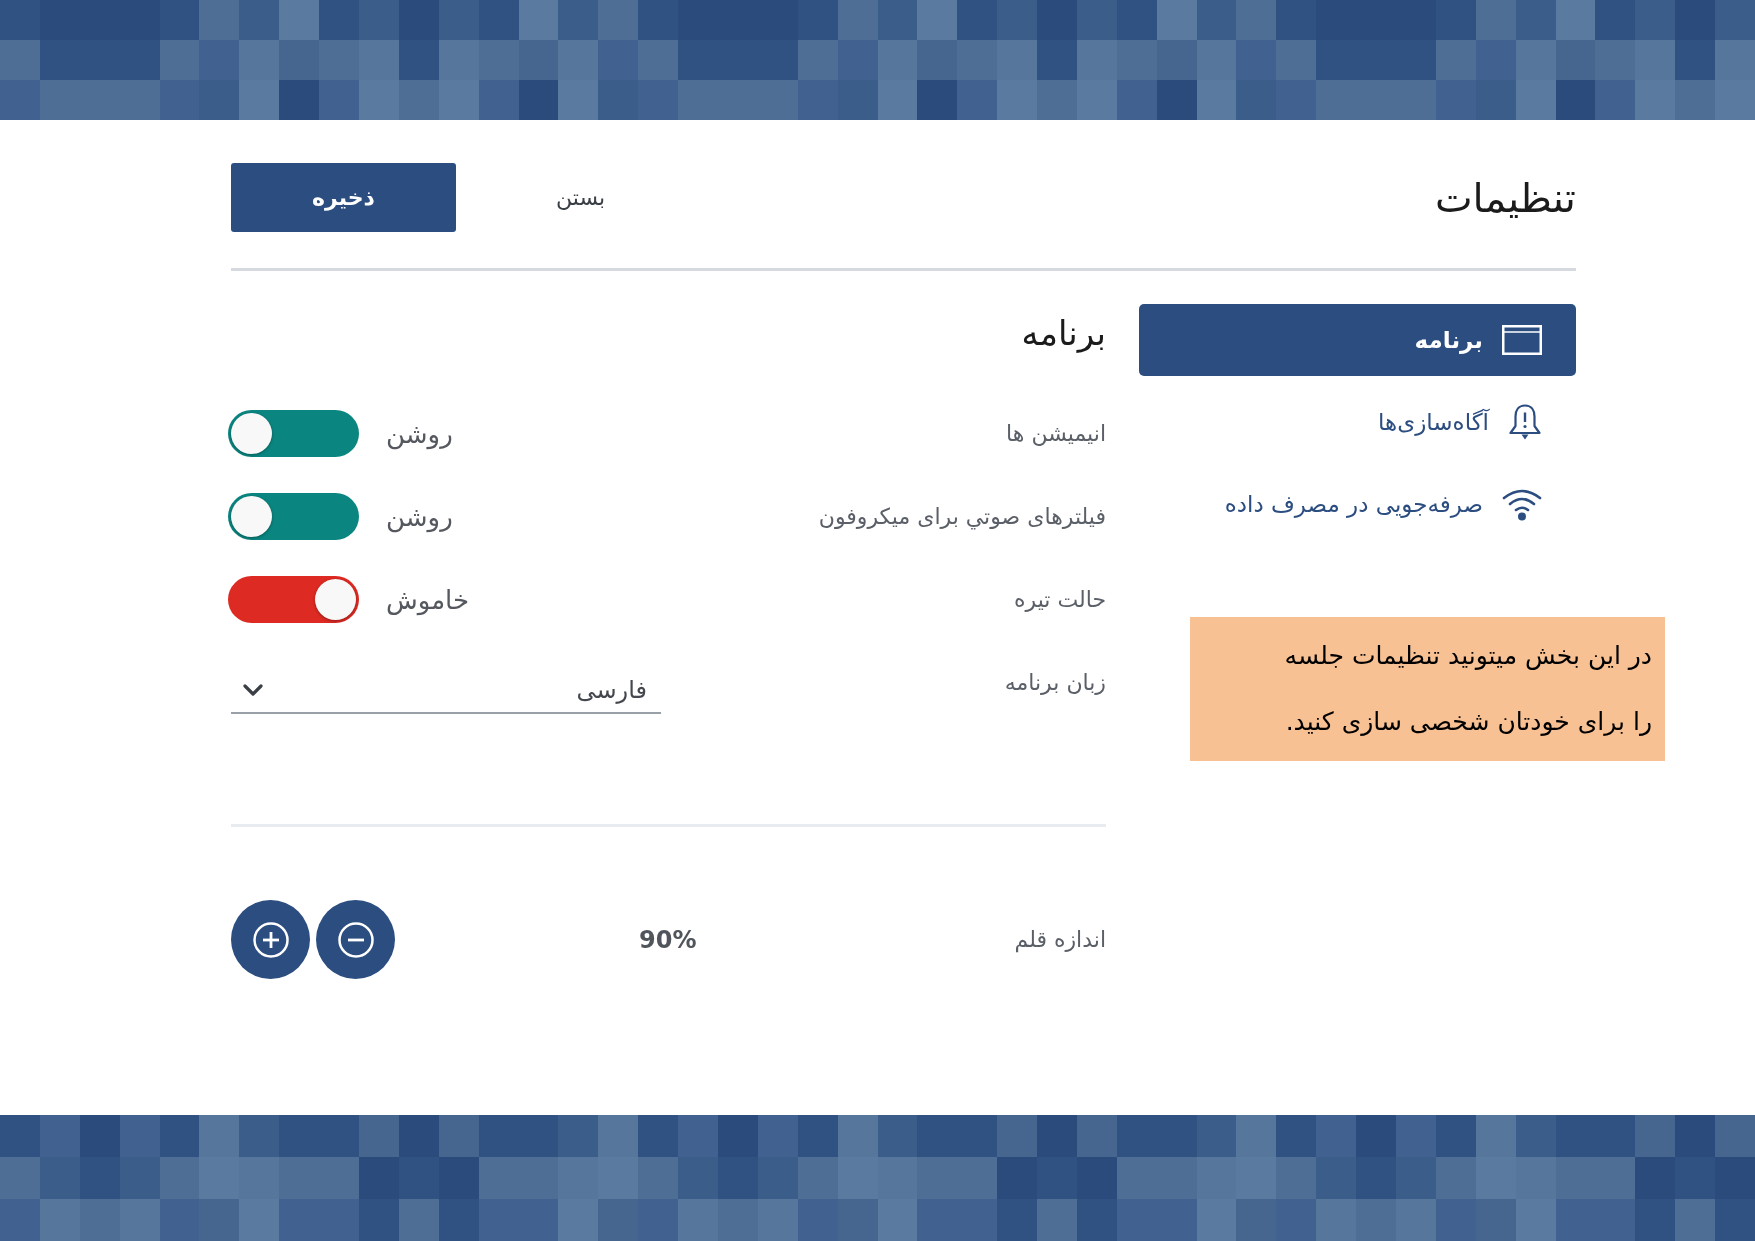 The width and height of the screenshot is (1755, 1241). I want to click on sidebar-item: برنامه, so click(1357, 340).